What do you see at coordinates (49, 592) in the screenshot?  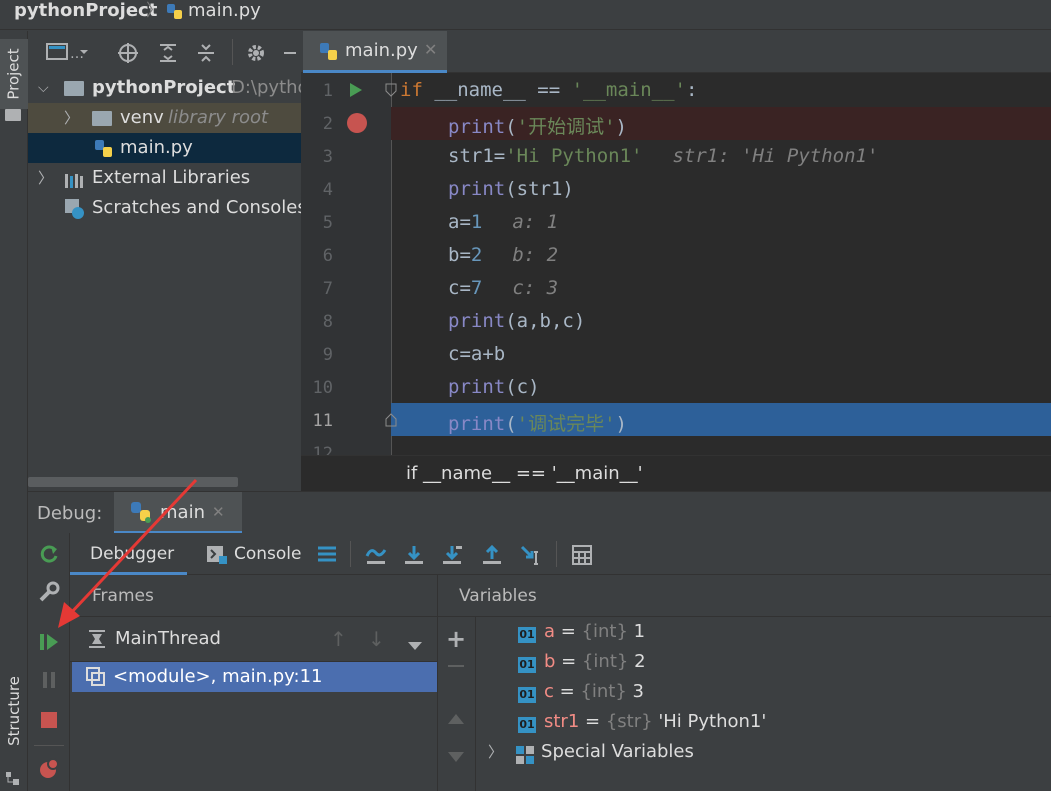 I see `wrench-icon` at bounding box center [49, 592].